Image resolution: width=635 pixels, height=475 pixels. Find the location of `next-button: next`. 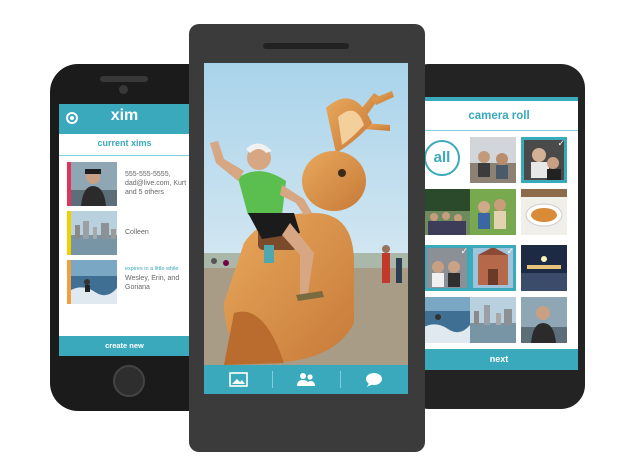

next-button: next is located at coordinates (499, 359).